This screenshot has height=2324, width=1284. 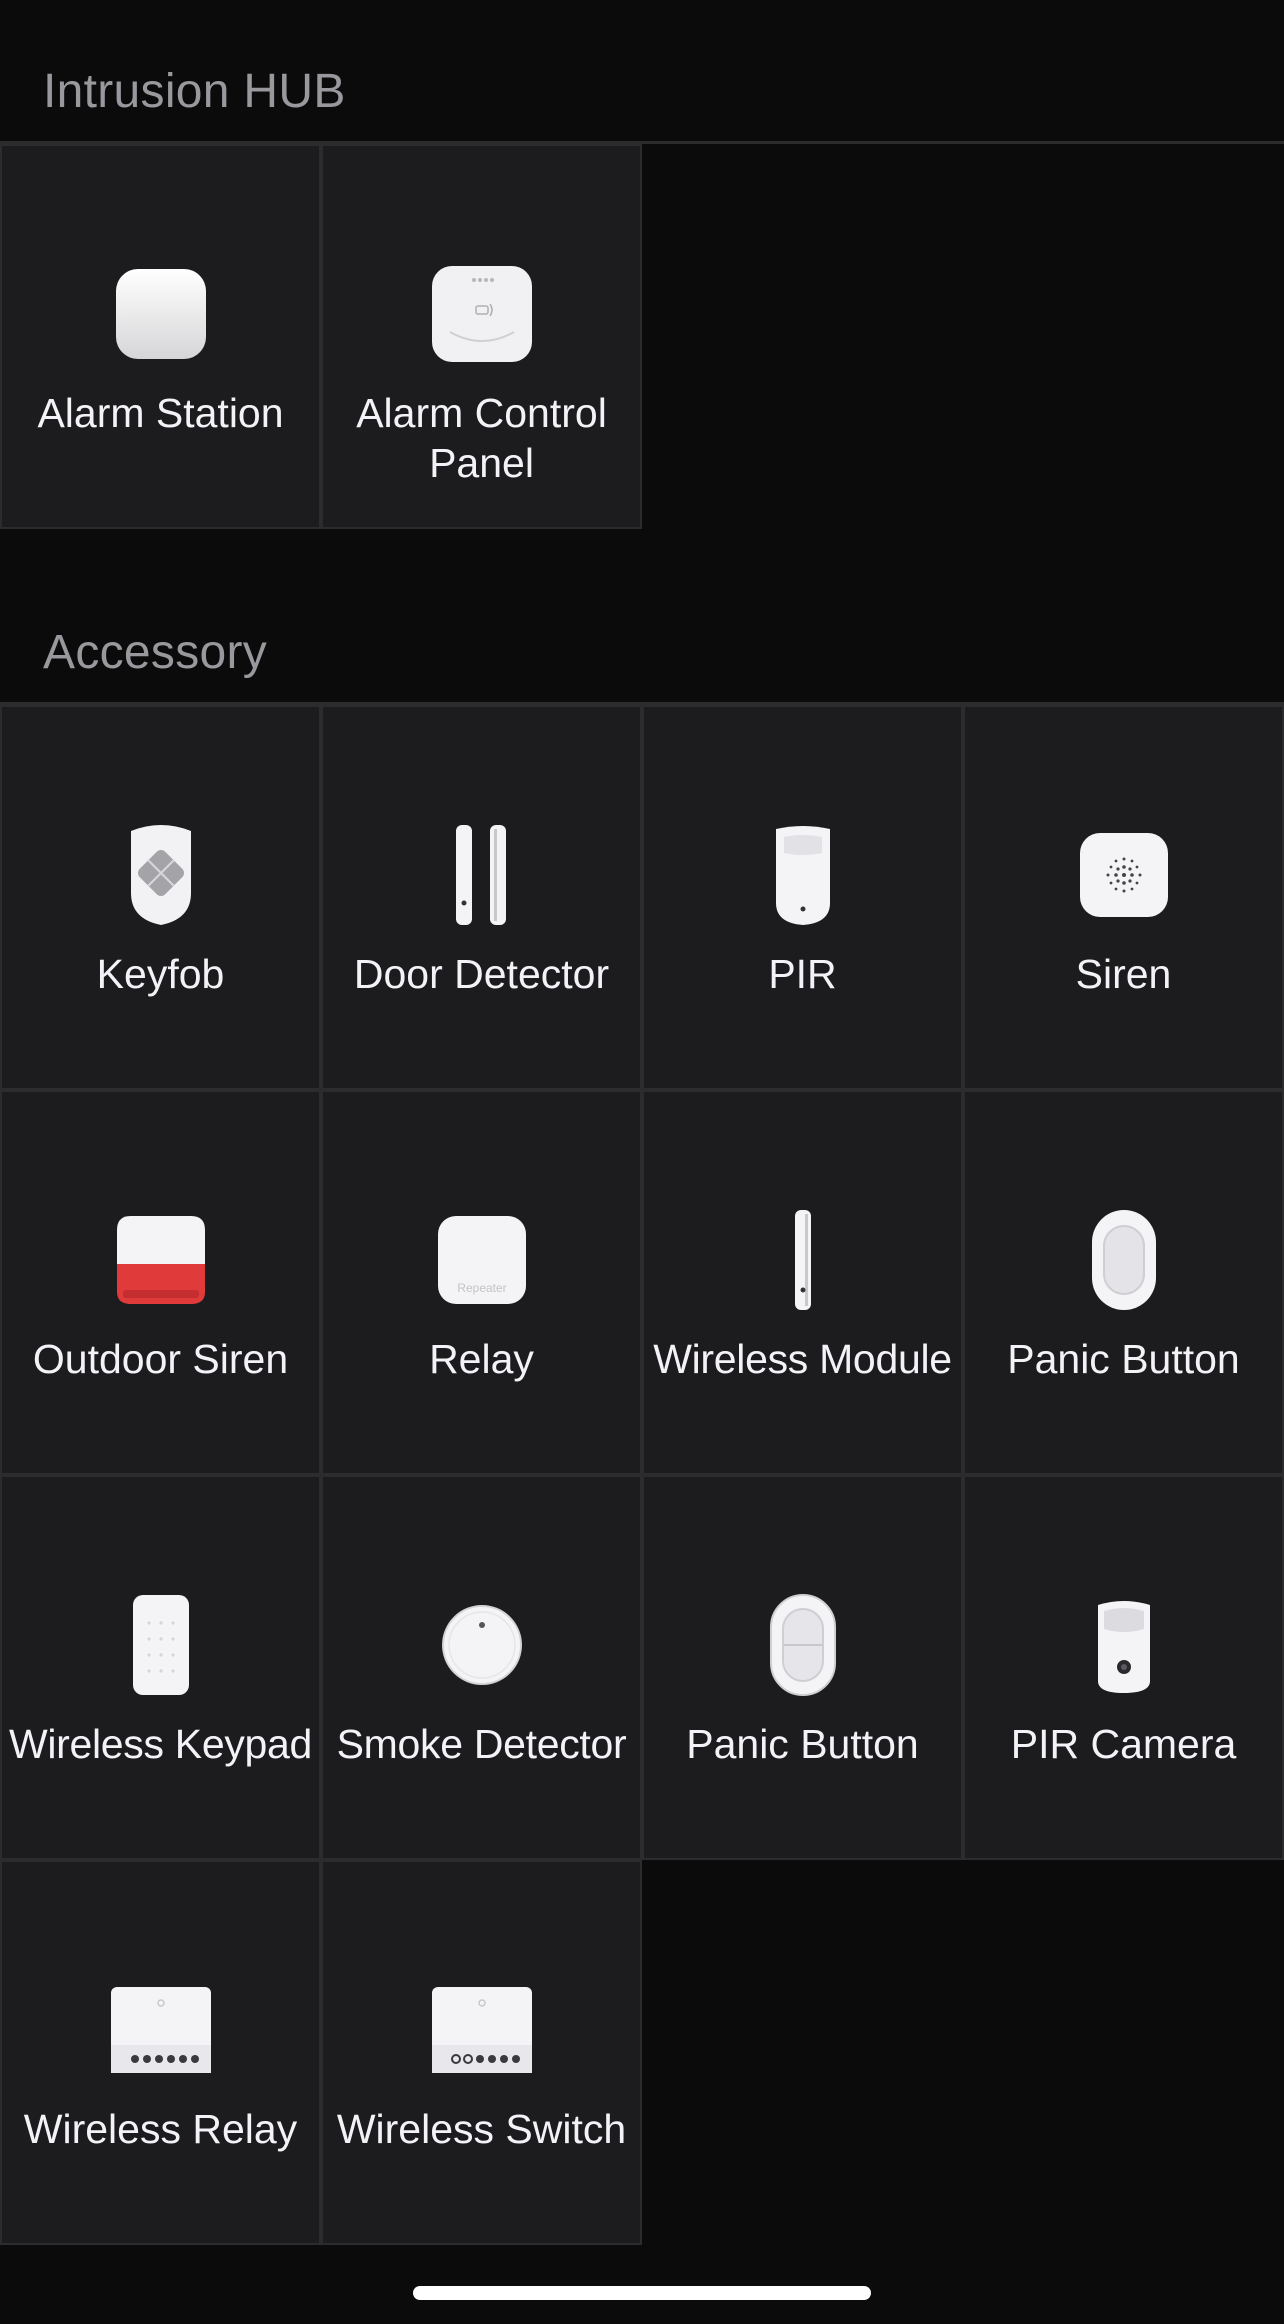 What do you see at coordinates (481, 974) in the screenshot?
I see `device-label: Door Detector` at bounding box center [481, 974].